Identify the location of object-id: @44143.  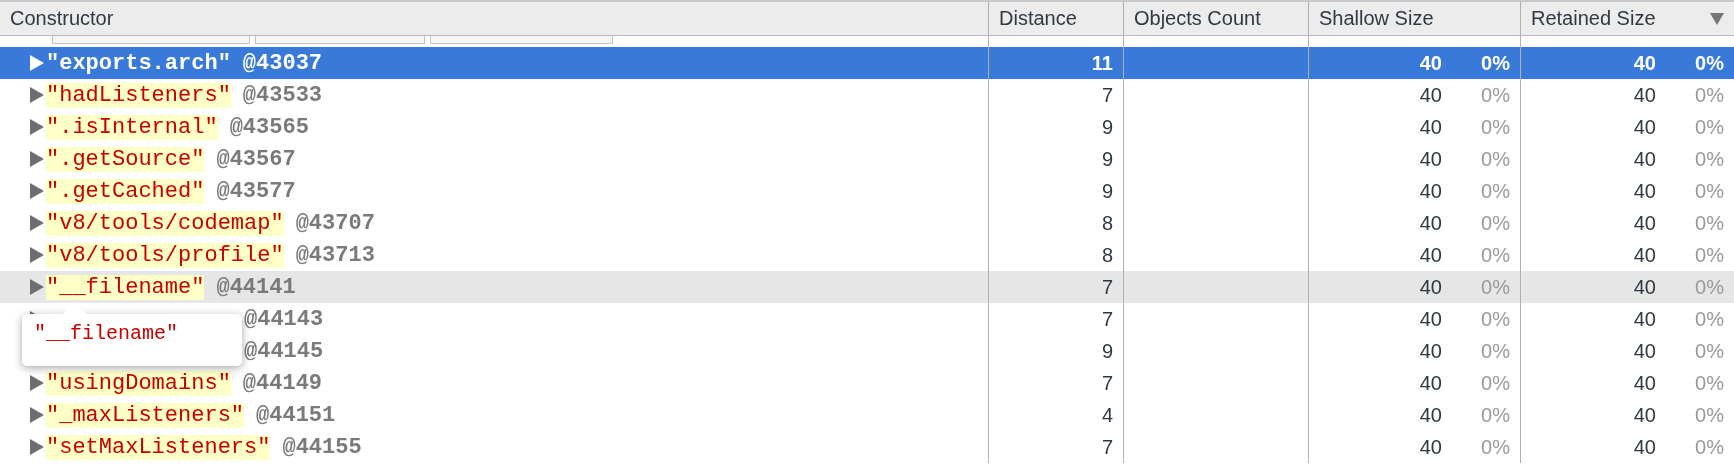
(284, 319).